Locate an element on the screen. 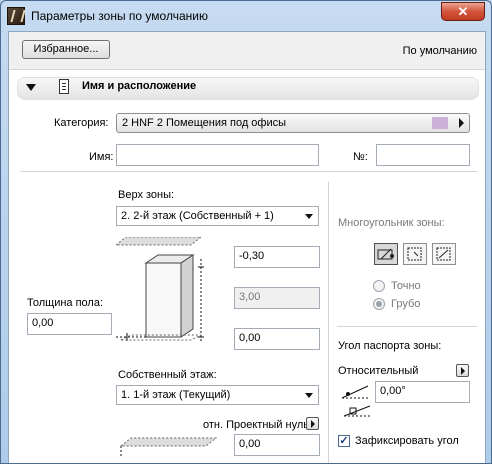  reference-level-diagram is located at coordinates (168, 447).